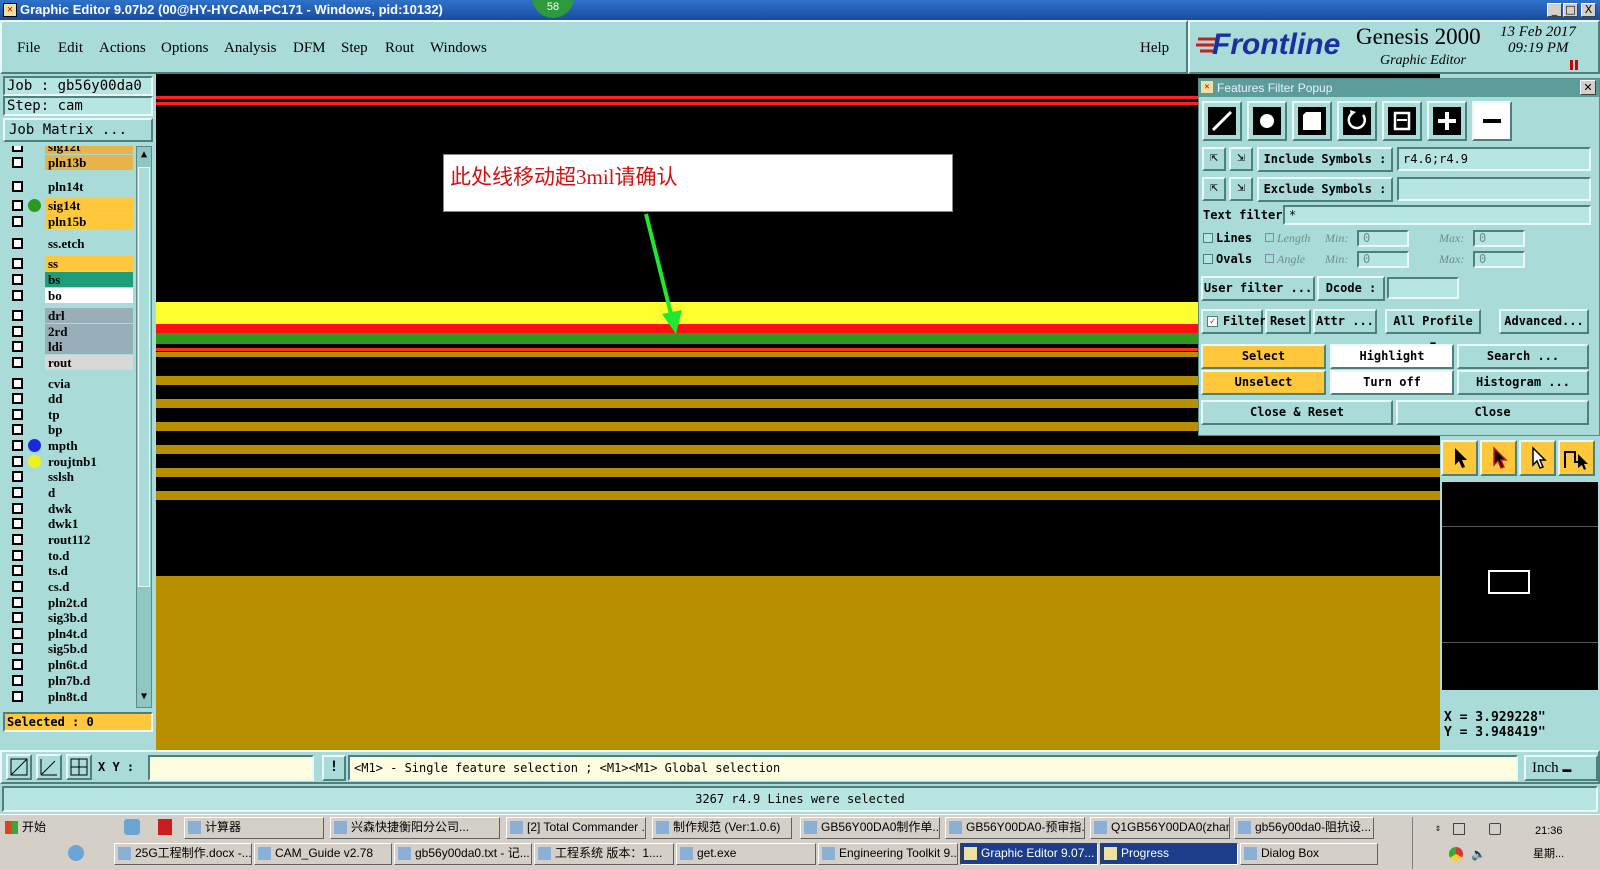 The height and width of the screenshot is (870, 1600). What do you see at coordinates (89, 445) in the screenshot?
I see `layer-label: mpth` at bounding box center [89, 445].